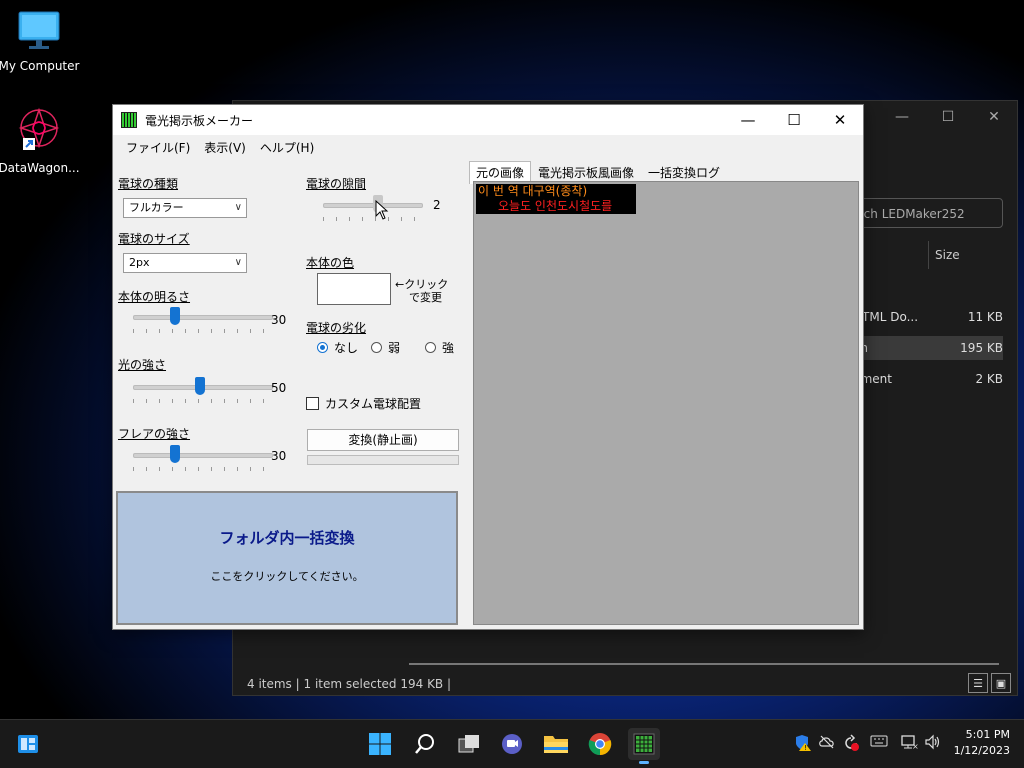 The width and height of the screenshot is (1024, 768). I want to click on degrade-strong-radio: 強, so click(439, 347).